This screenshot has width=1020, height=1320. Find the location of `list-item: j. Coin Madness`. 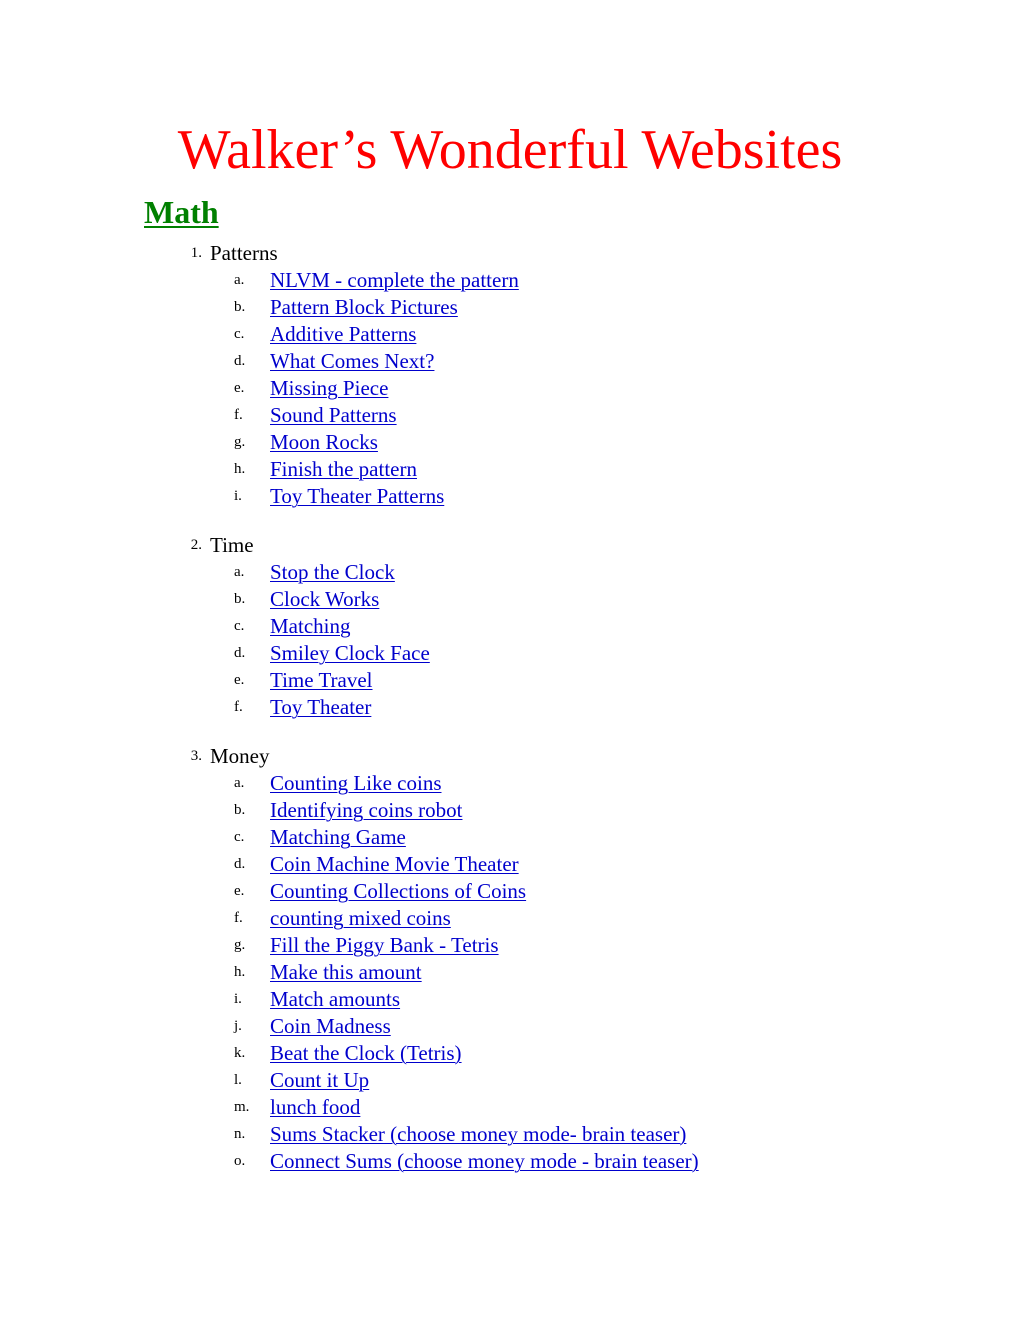

list-item: j. Coin Madness is located at coordinates (510, 1026).